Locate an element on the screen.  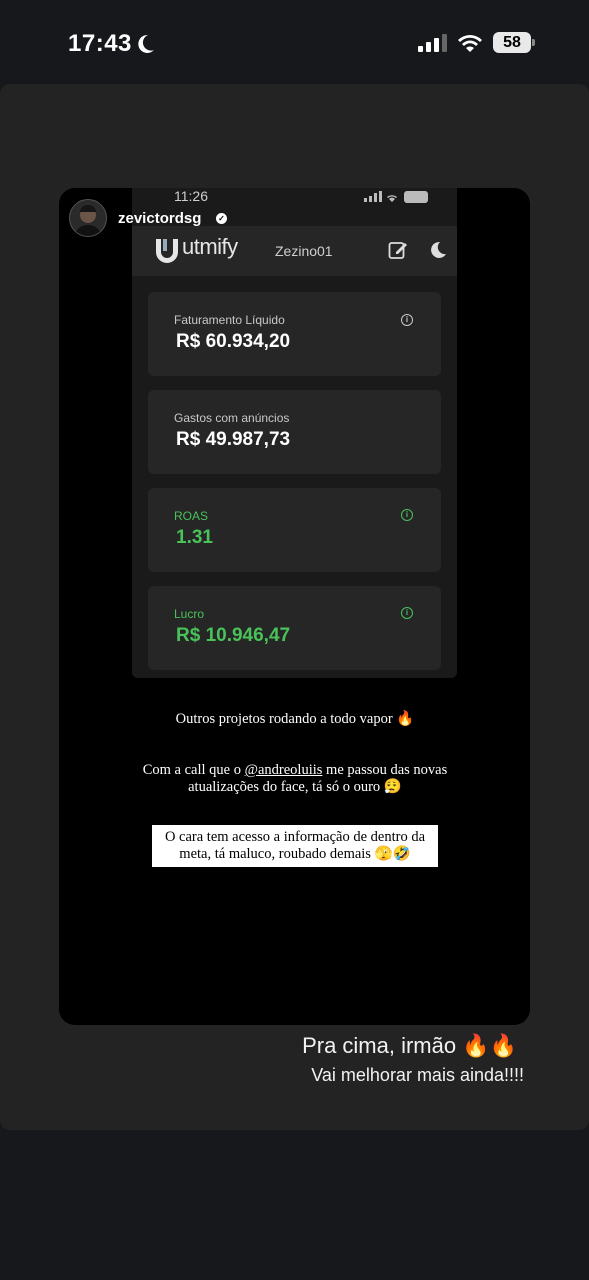
metric-label: Faturamento Líquido is located at coordinates (229, 320).